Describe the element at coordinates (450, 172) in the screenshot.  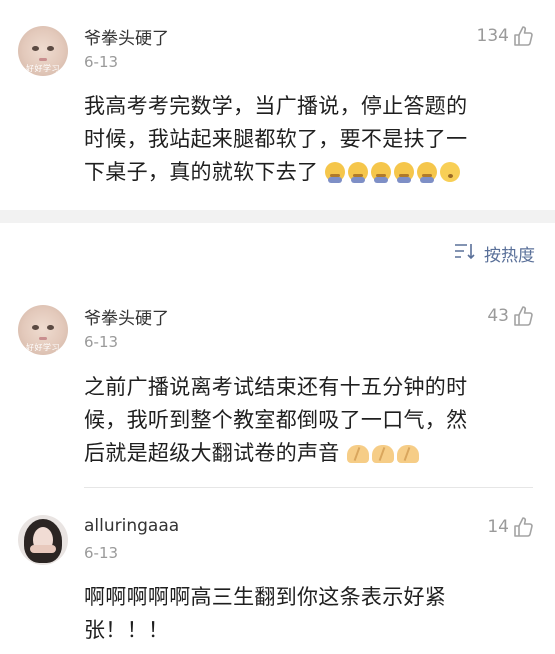
I see `thinking-face-emoji` at that location.